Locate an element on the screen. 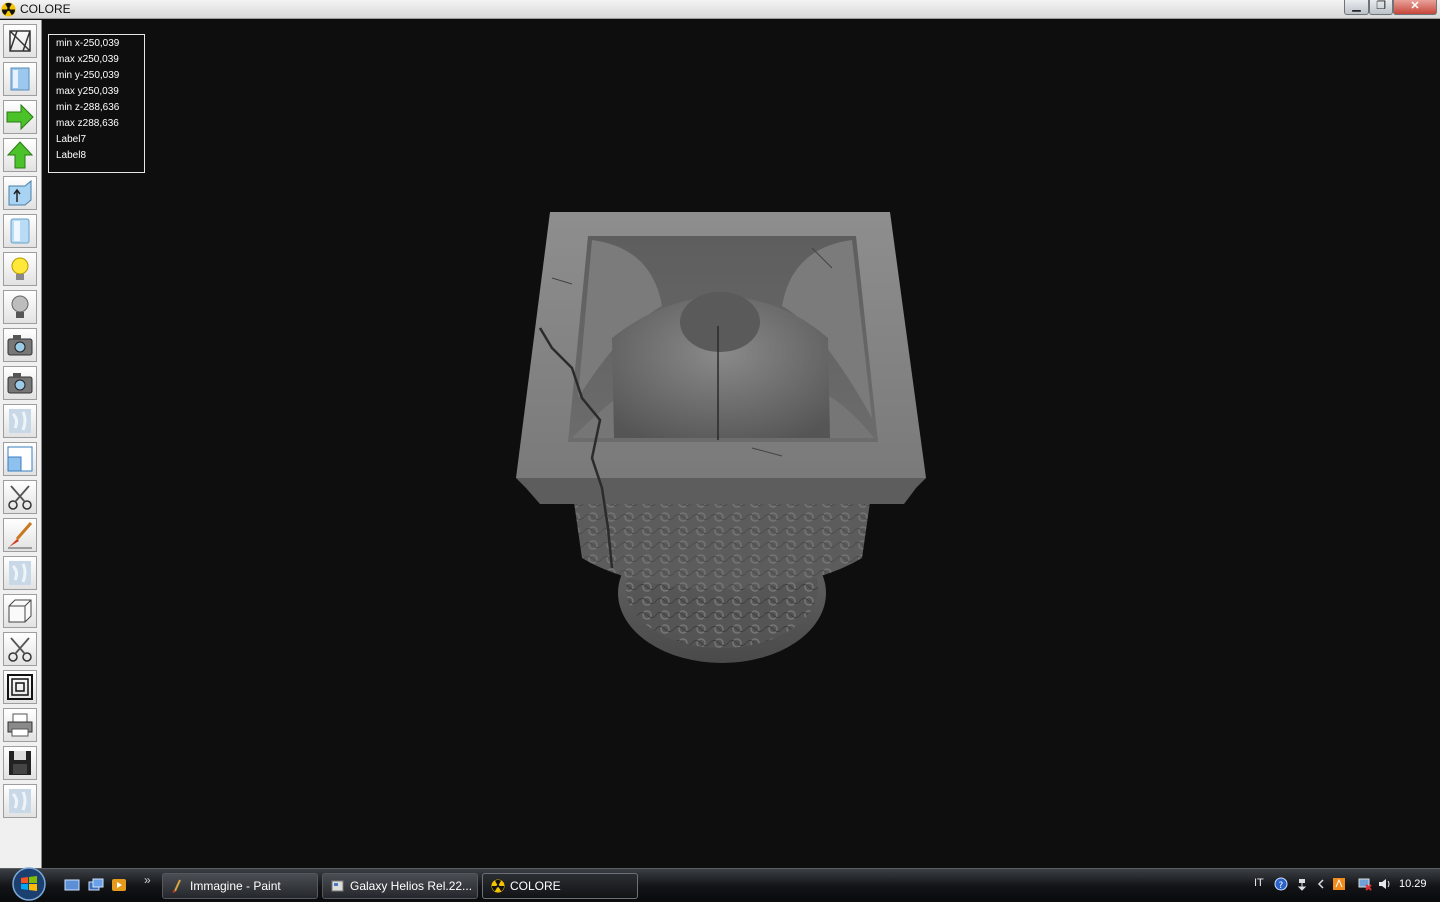 The width and height of the screenshot is (1440, 902). save-icon is located at coordinates (20, 763).